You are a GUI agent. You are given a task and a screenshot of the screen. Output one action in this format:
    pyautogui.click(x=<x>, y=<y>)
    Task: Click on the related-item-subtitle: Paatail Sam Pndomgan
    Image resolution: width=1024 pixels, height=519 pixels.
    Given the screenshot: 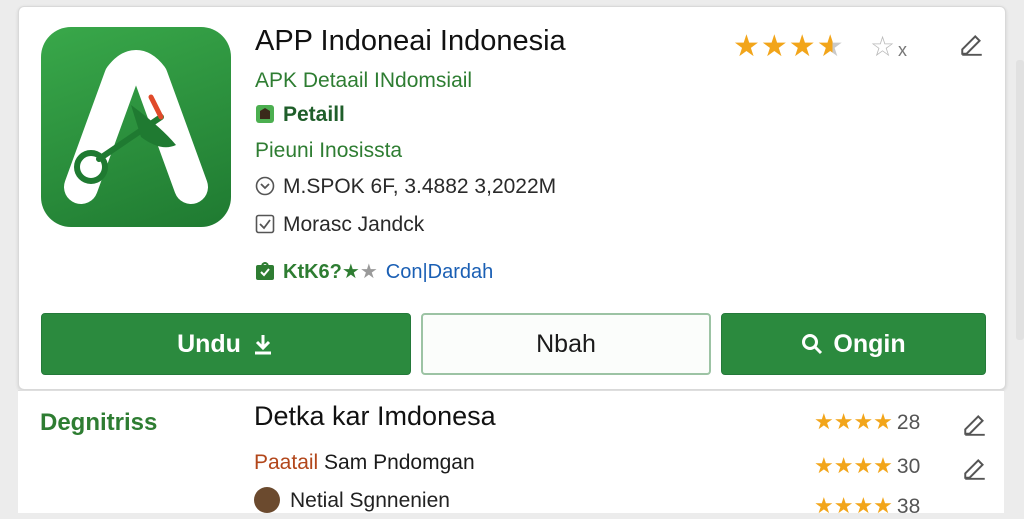 What is the action you would take?
    pyautogui.click(x=364, y=463)
    